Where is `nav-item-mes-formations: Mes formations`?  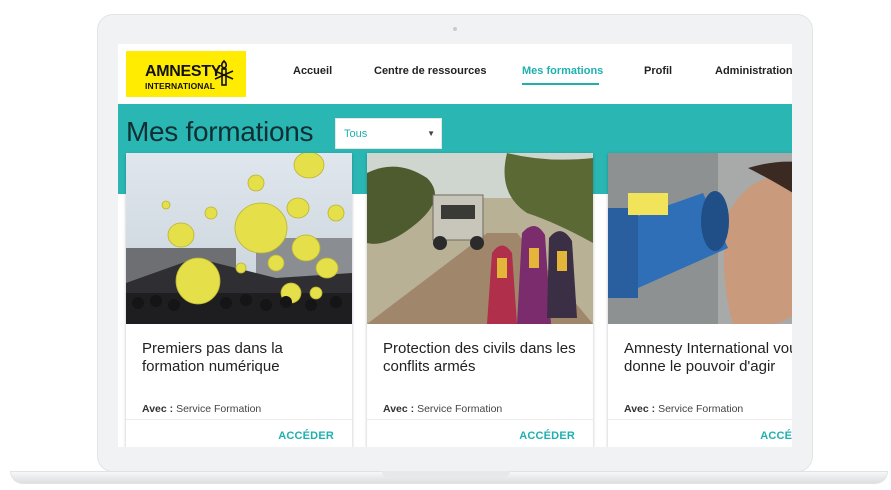 nav-item-mes-formations: Mes formations is located at coordinates (562, 71).